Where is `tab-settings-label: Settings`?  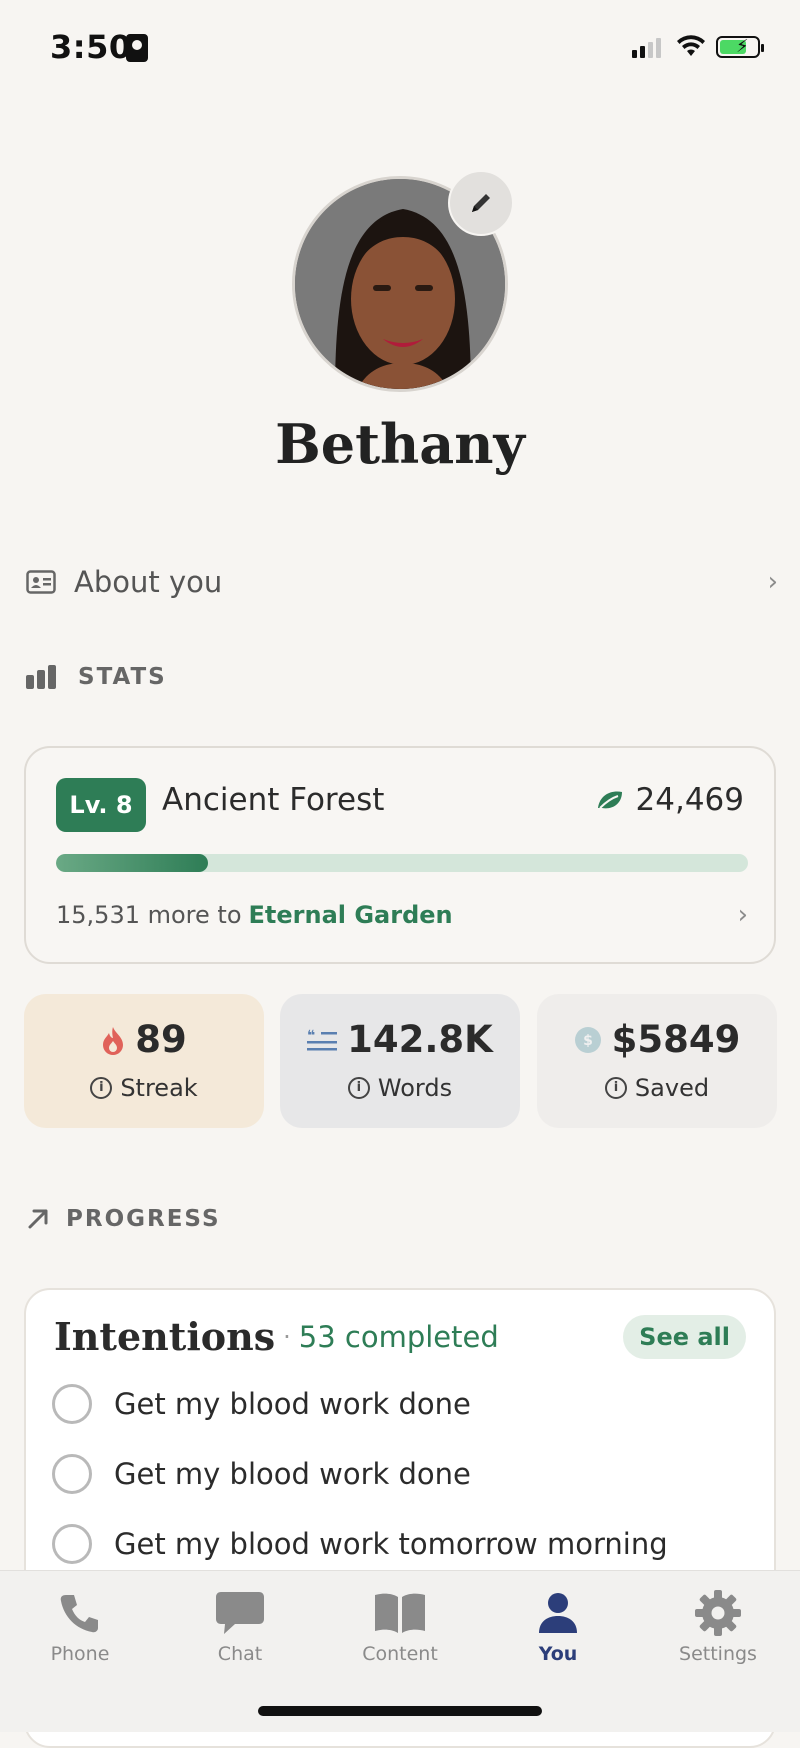 tab-settings-label: Settings is located at coordinates (718, 1654).